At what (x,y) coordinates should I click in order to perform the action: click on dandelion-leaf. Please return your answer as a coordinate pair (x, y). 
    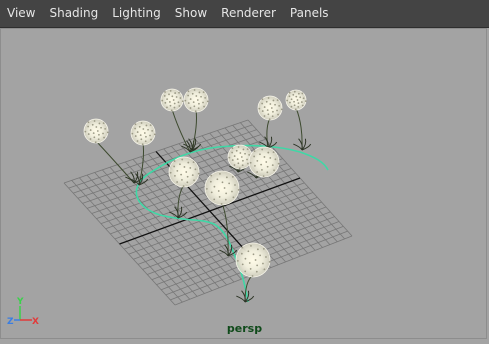
    Looking at the image, I should click on (241, 299).